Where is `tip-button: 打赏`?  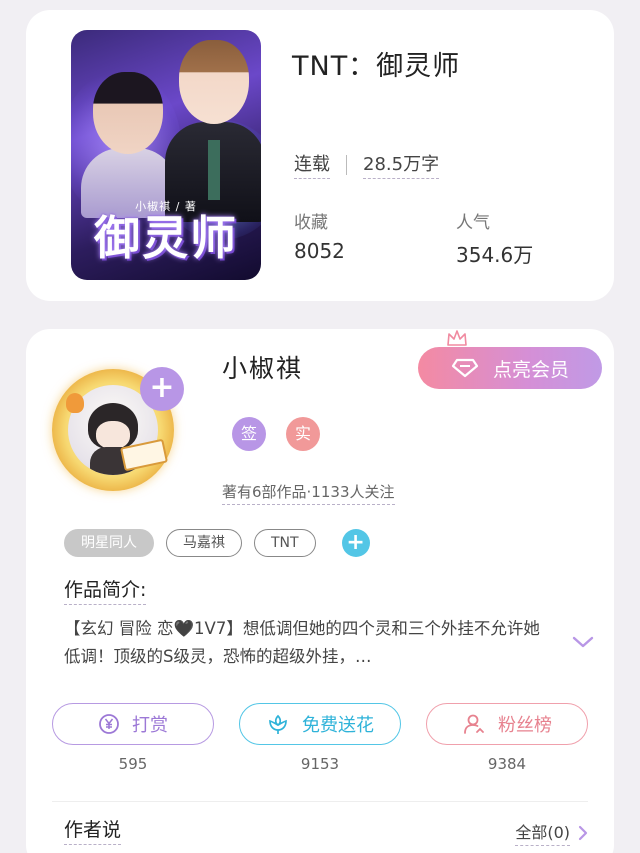
tip-button: 打赏 is located at coordinates (133, 724).